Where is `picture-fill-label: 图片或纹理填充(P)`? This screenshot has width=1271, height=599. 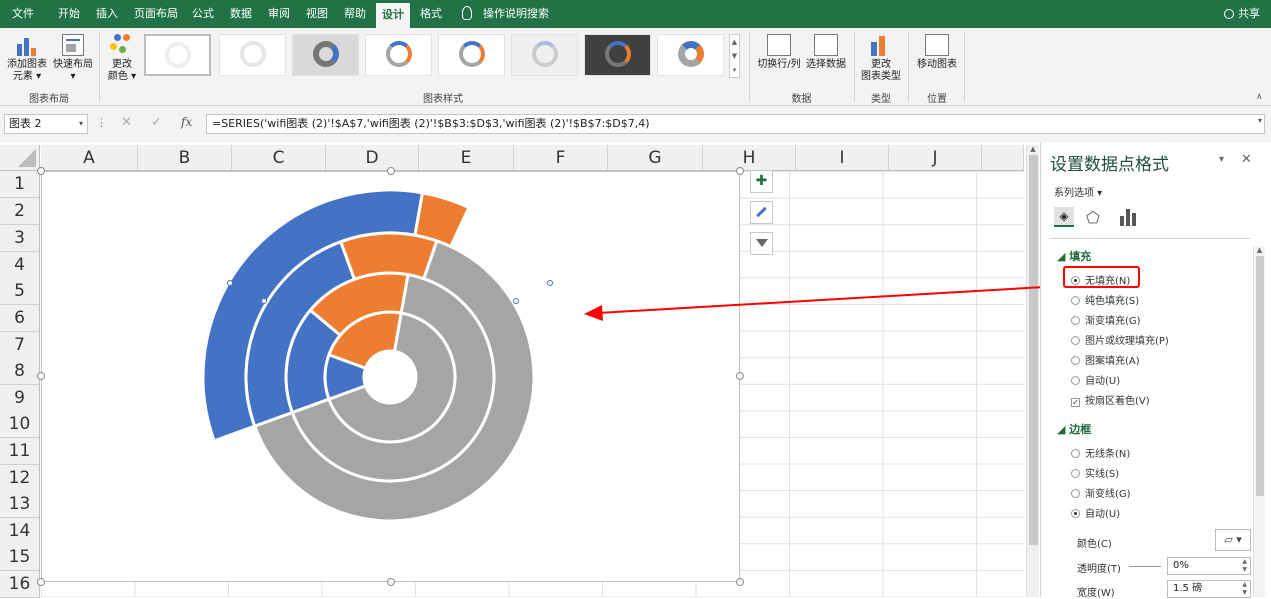 picture-fill-label: 图片或纹理填充(P) is located at coordinates (1127, 341).